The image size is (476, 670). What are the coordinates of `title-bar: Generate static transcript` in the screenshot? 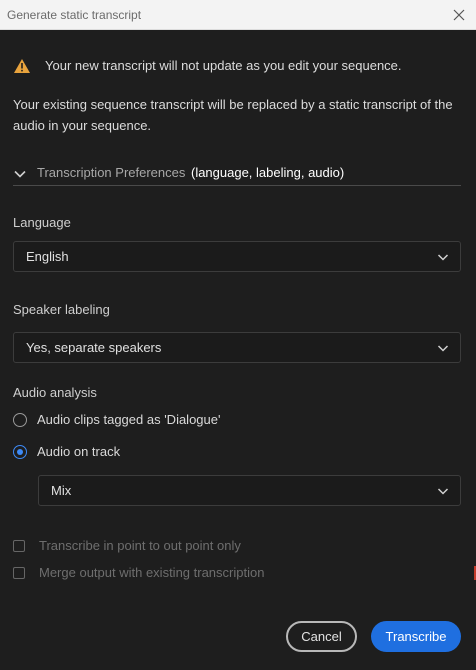 It's located at (238, 15).